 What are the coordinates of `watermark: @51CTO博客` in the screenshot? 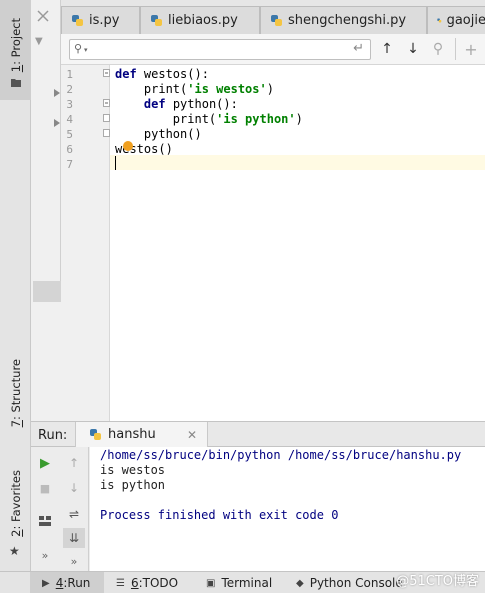 It's located at (437, 581).